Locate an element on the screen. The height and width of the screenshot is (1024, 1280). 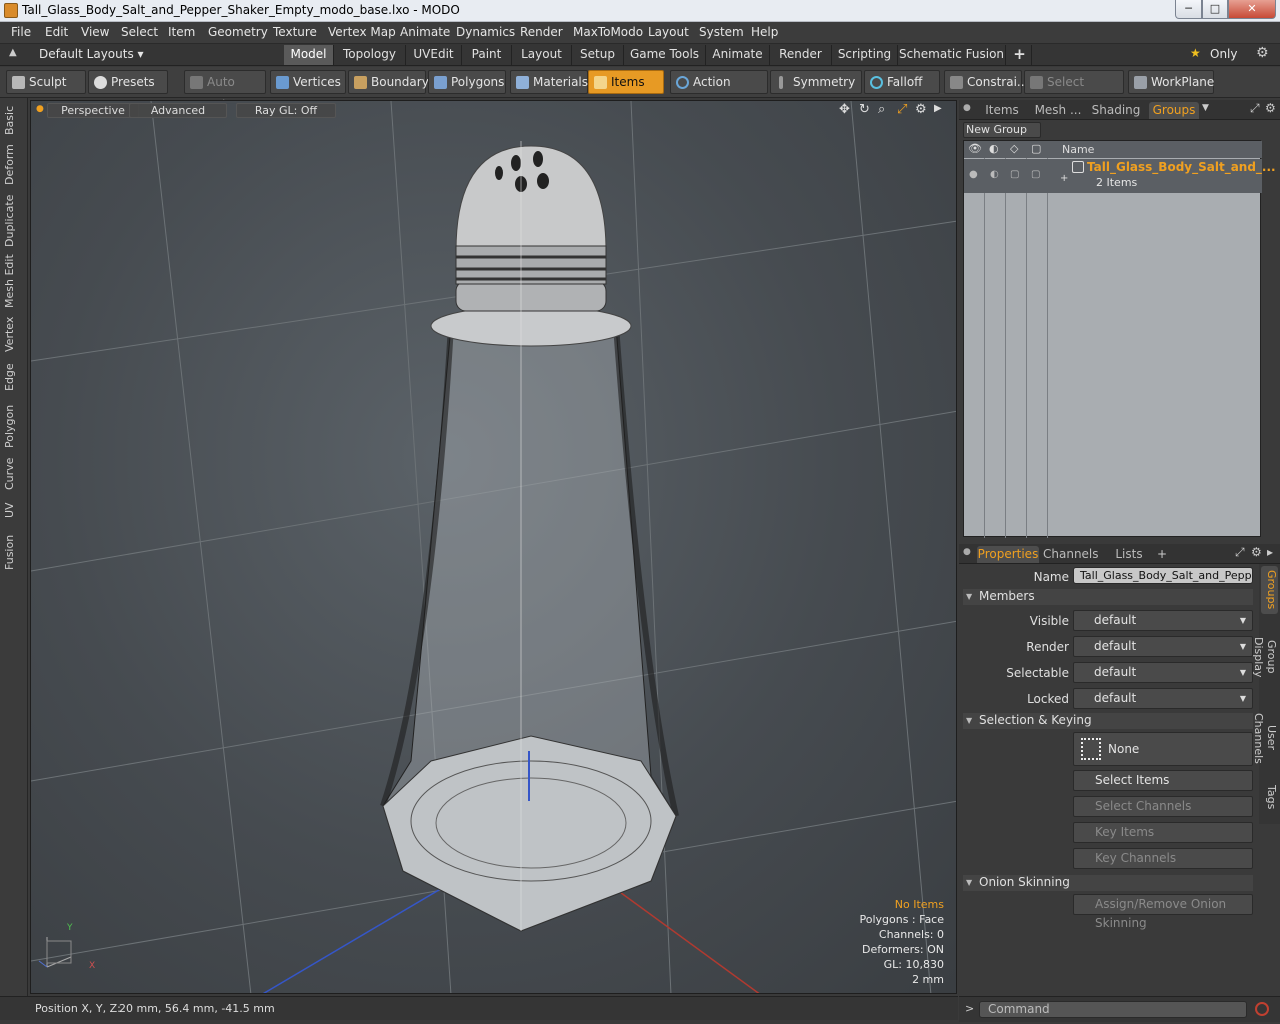
boundary-button: Boundary is located at coordinates (388, 82).